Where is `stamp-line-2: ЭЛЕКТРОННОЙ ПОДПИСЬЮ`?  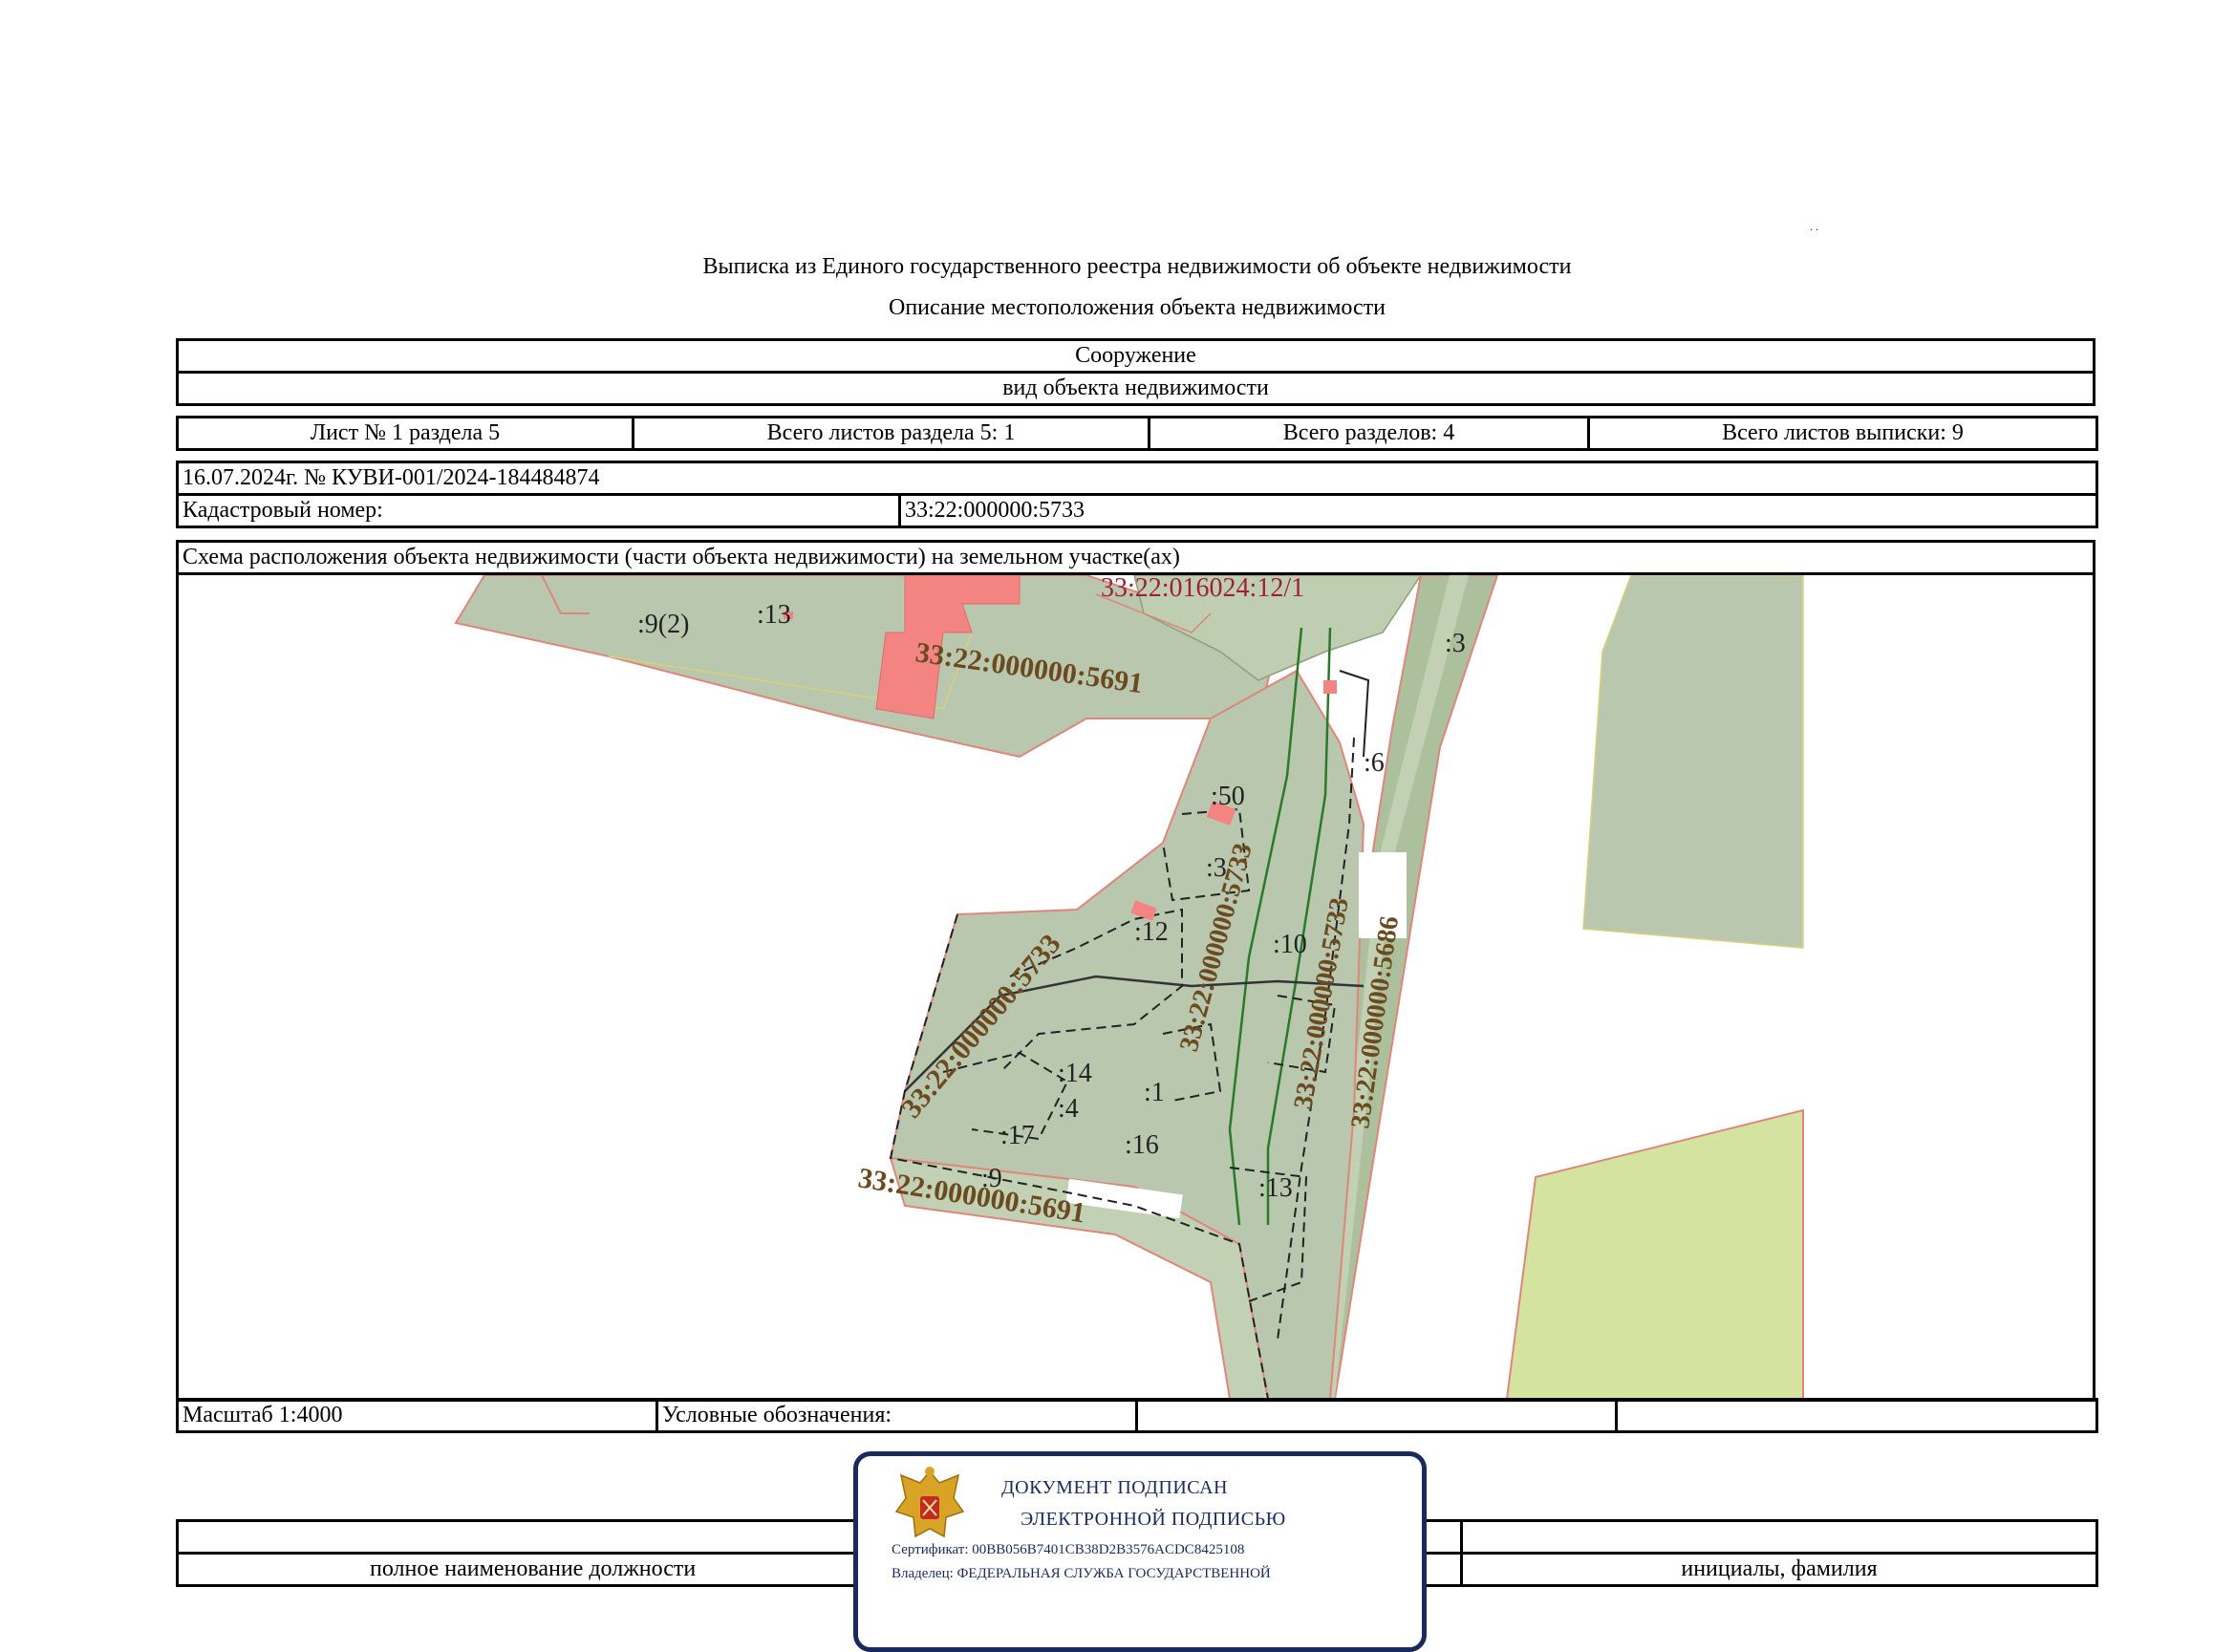 stamp-line-2: ЭЛЕКТРОННОЙ ПОДПИСЬЮ is located at coordinates (1153, 1520).